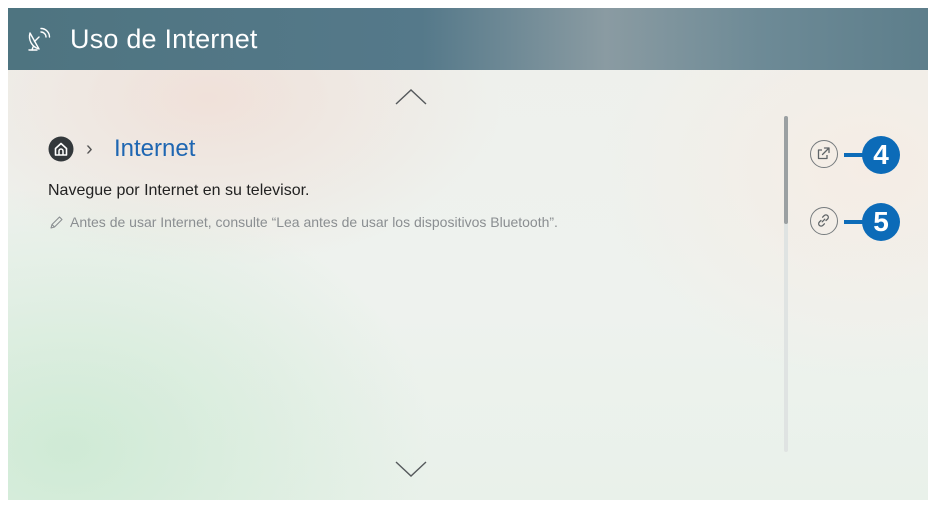 The image size is (936, 508). What do you see at coordinates (39, 39) in the screenshot?
I see `satellite-dish-icon` at bounding box center [39, 39].